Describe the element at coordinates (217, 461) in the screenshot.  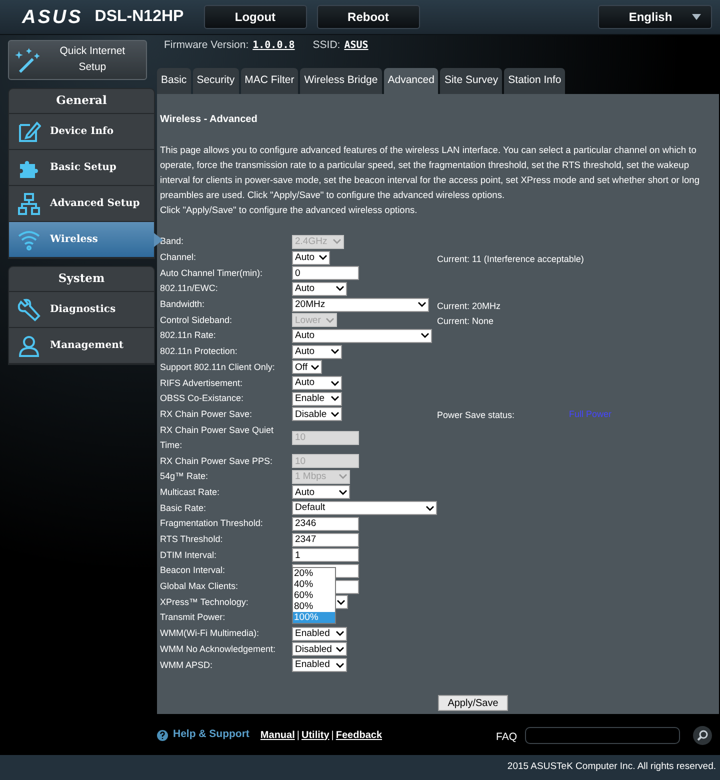
I see `field-label: RX Chain Power Save PPS:` at that location.